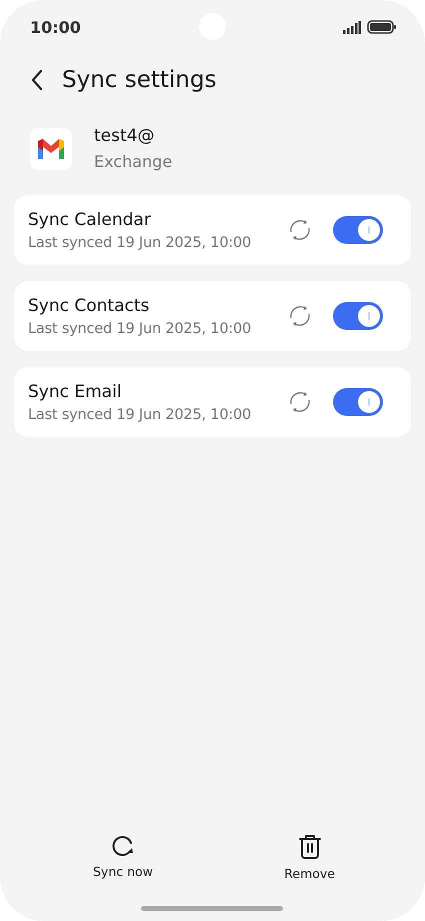 This screenshot has width=425, height=921. I want to click on account-type: Exchange, so click(133, 161).